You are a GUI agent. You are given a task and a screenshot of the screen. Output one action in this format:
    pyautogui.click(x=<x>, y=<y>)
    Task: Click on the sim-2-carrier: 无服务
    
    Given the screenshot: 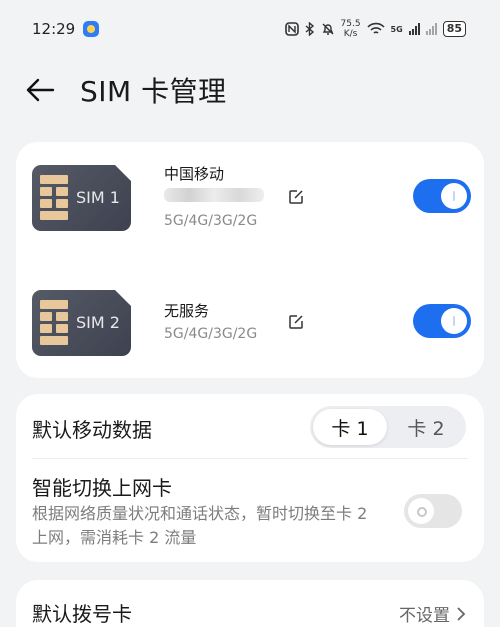 What is the action you would take?
    pyautogui.click(x=187, y=311)
    